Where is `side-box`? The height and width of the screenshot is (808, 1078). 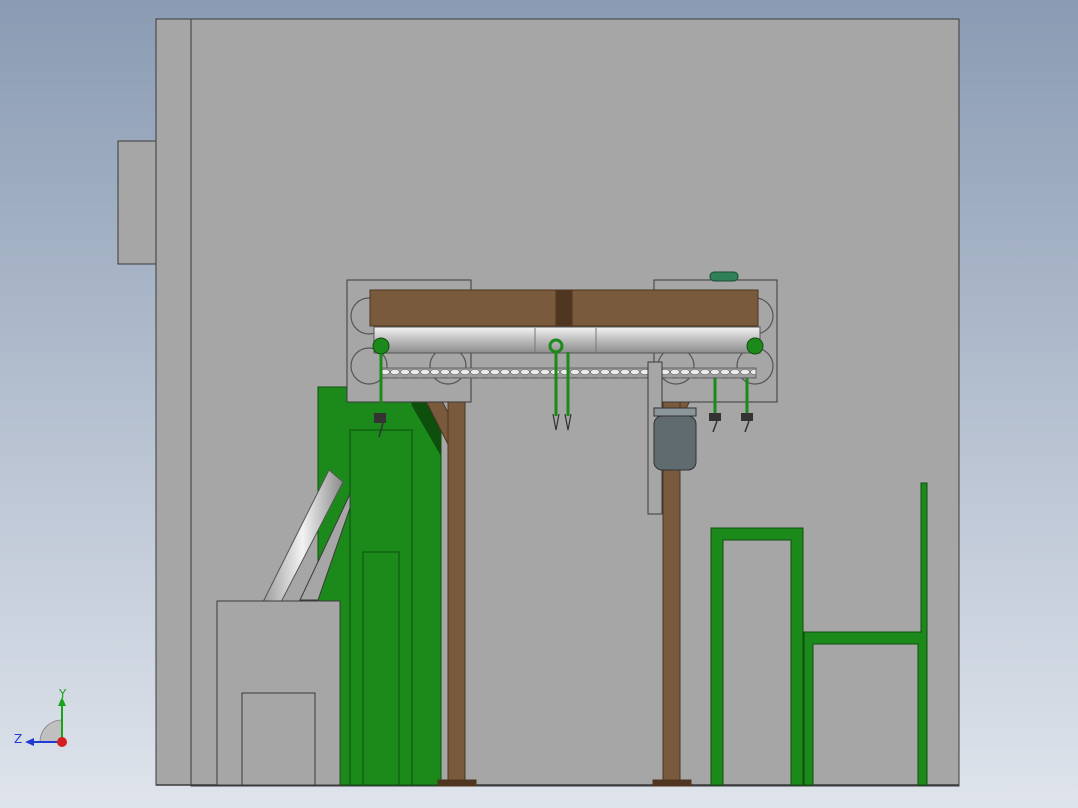
side-box is located at coordinates (137, 202).